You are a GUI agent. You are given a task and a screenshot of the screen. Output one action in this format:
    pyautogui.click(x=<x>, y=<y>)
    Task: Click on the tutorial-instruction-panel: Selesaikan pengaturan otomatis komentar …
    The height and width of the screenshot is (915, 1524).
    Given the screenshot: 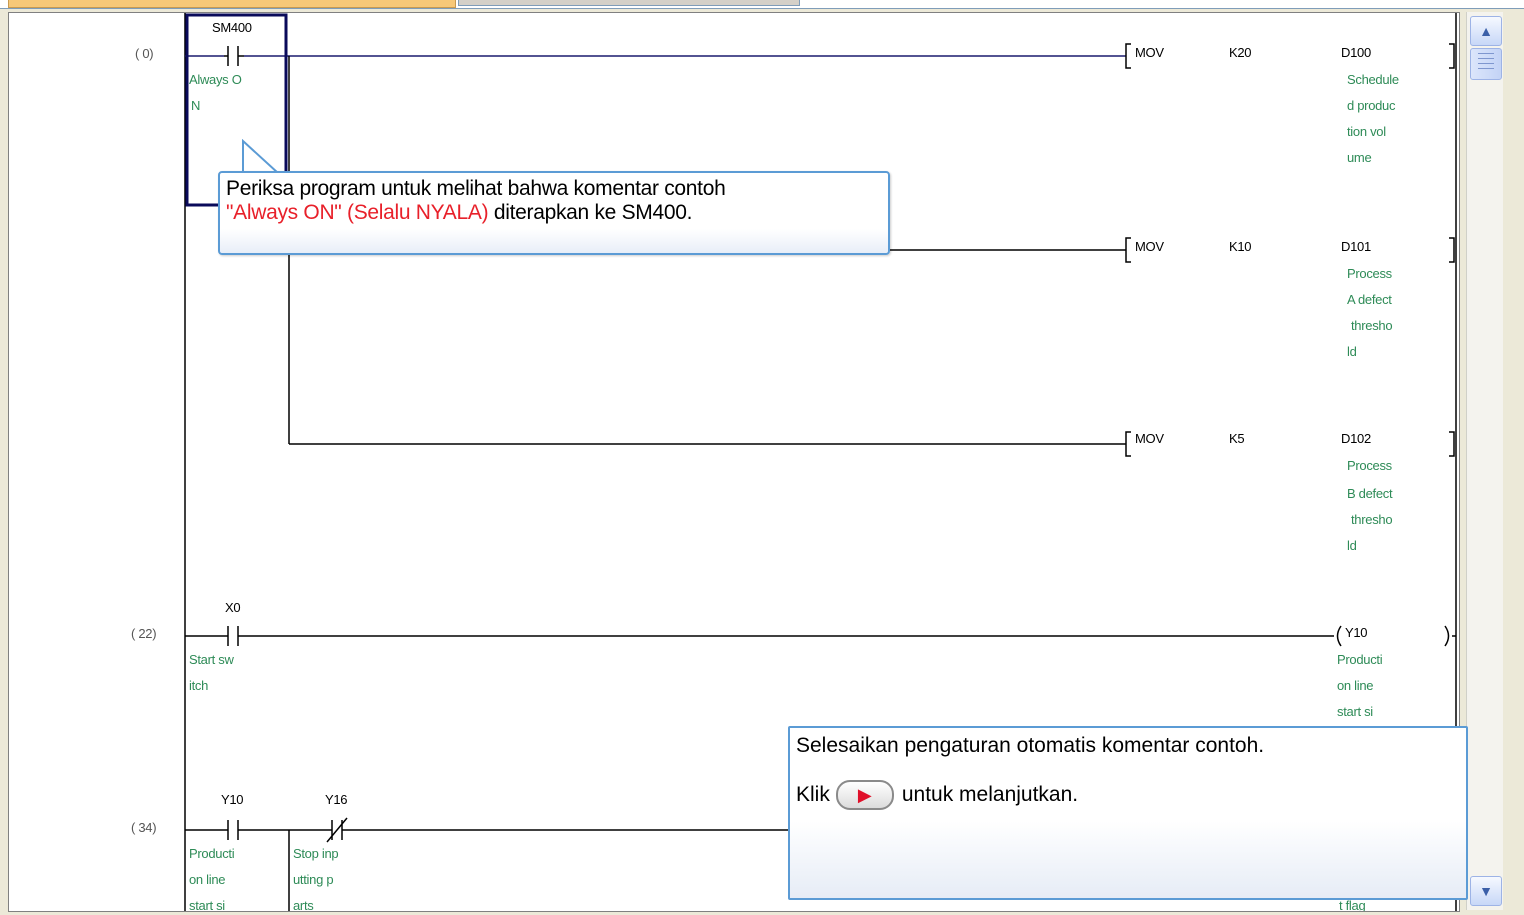 What is the action you would take?
    pyautogui.click(x=1128, y=813)
    